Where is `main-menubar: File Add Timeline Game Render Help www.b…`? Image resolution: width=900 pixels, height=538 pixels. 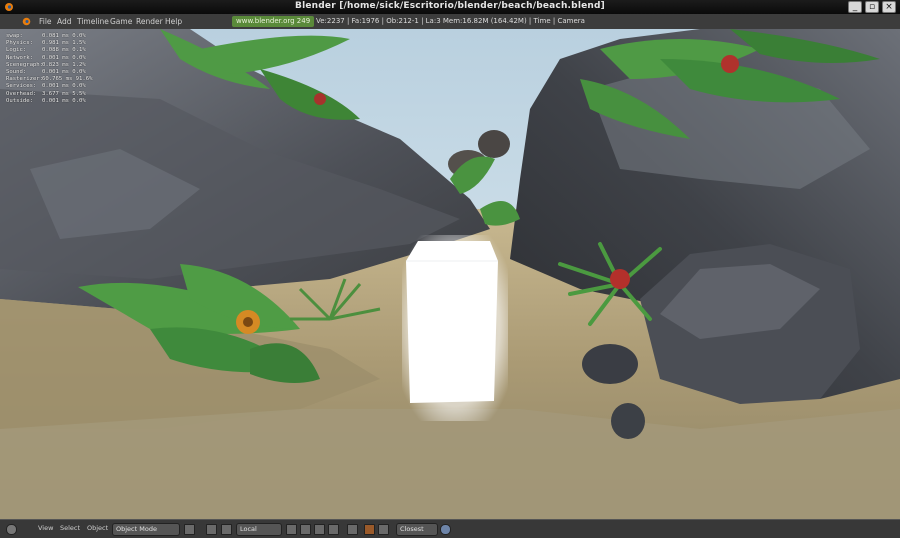
main-menubar: File Add Timeline Game Render Help www.b… is located at coordinates (450, 22).